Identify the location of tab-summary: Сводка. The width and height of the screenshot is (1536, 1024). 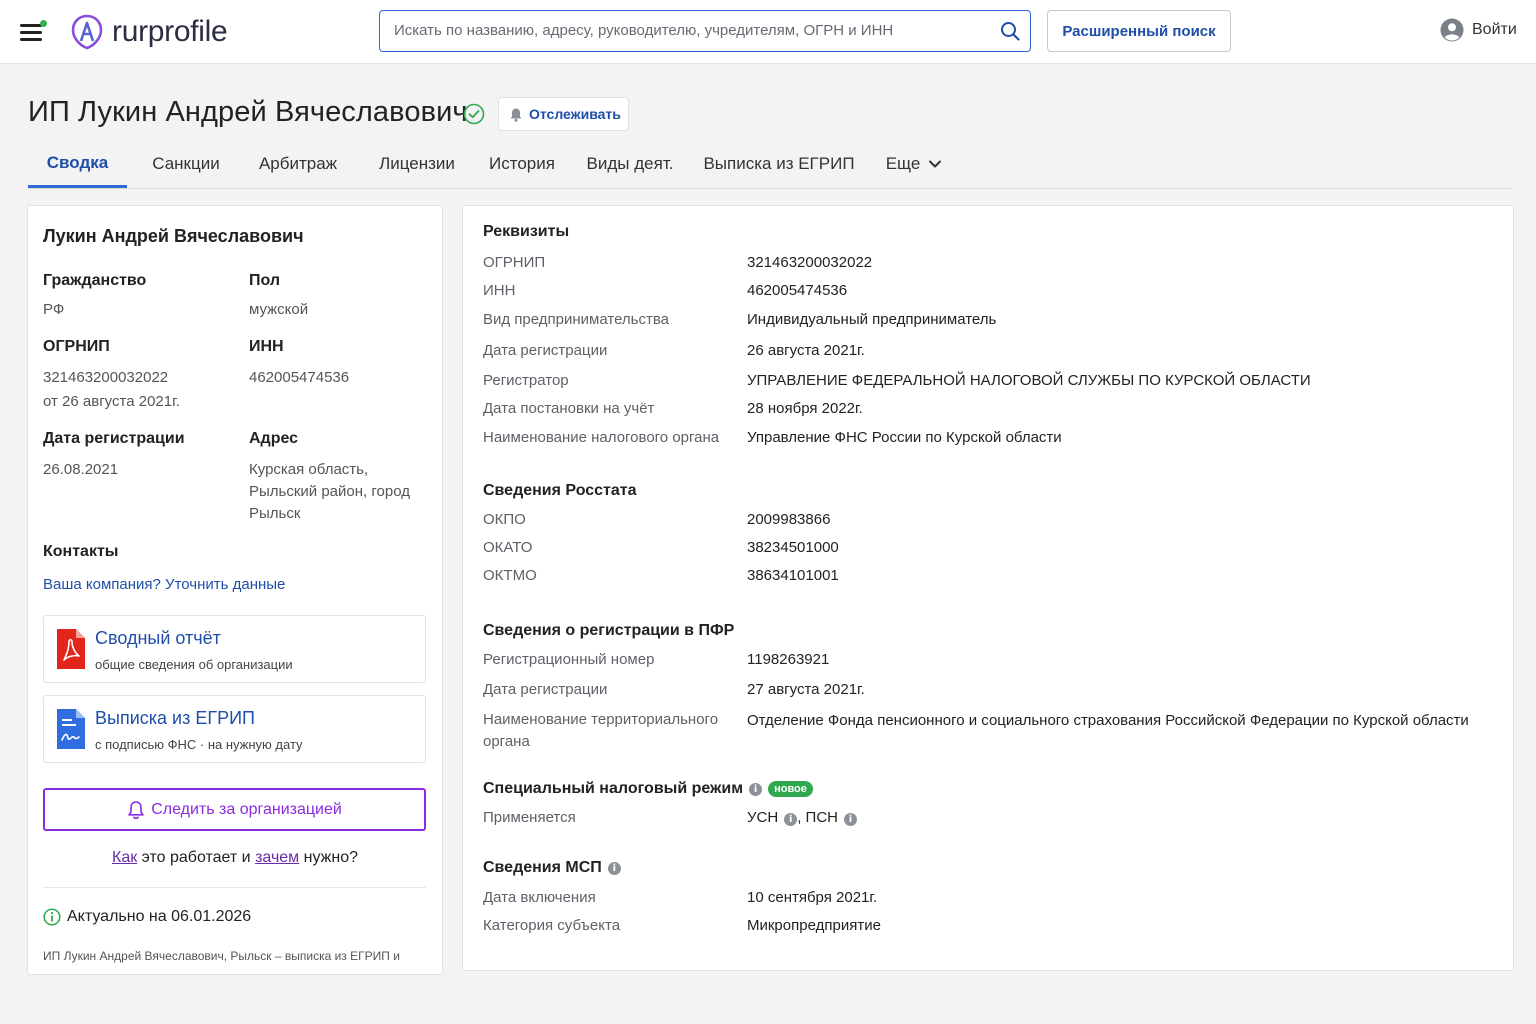
(77, 164).